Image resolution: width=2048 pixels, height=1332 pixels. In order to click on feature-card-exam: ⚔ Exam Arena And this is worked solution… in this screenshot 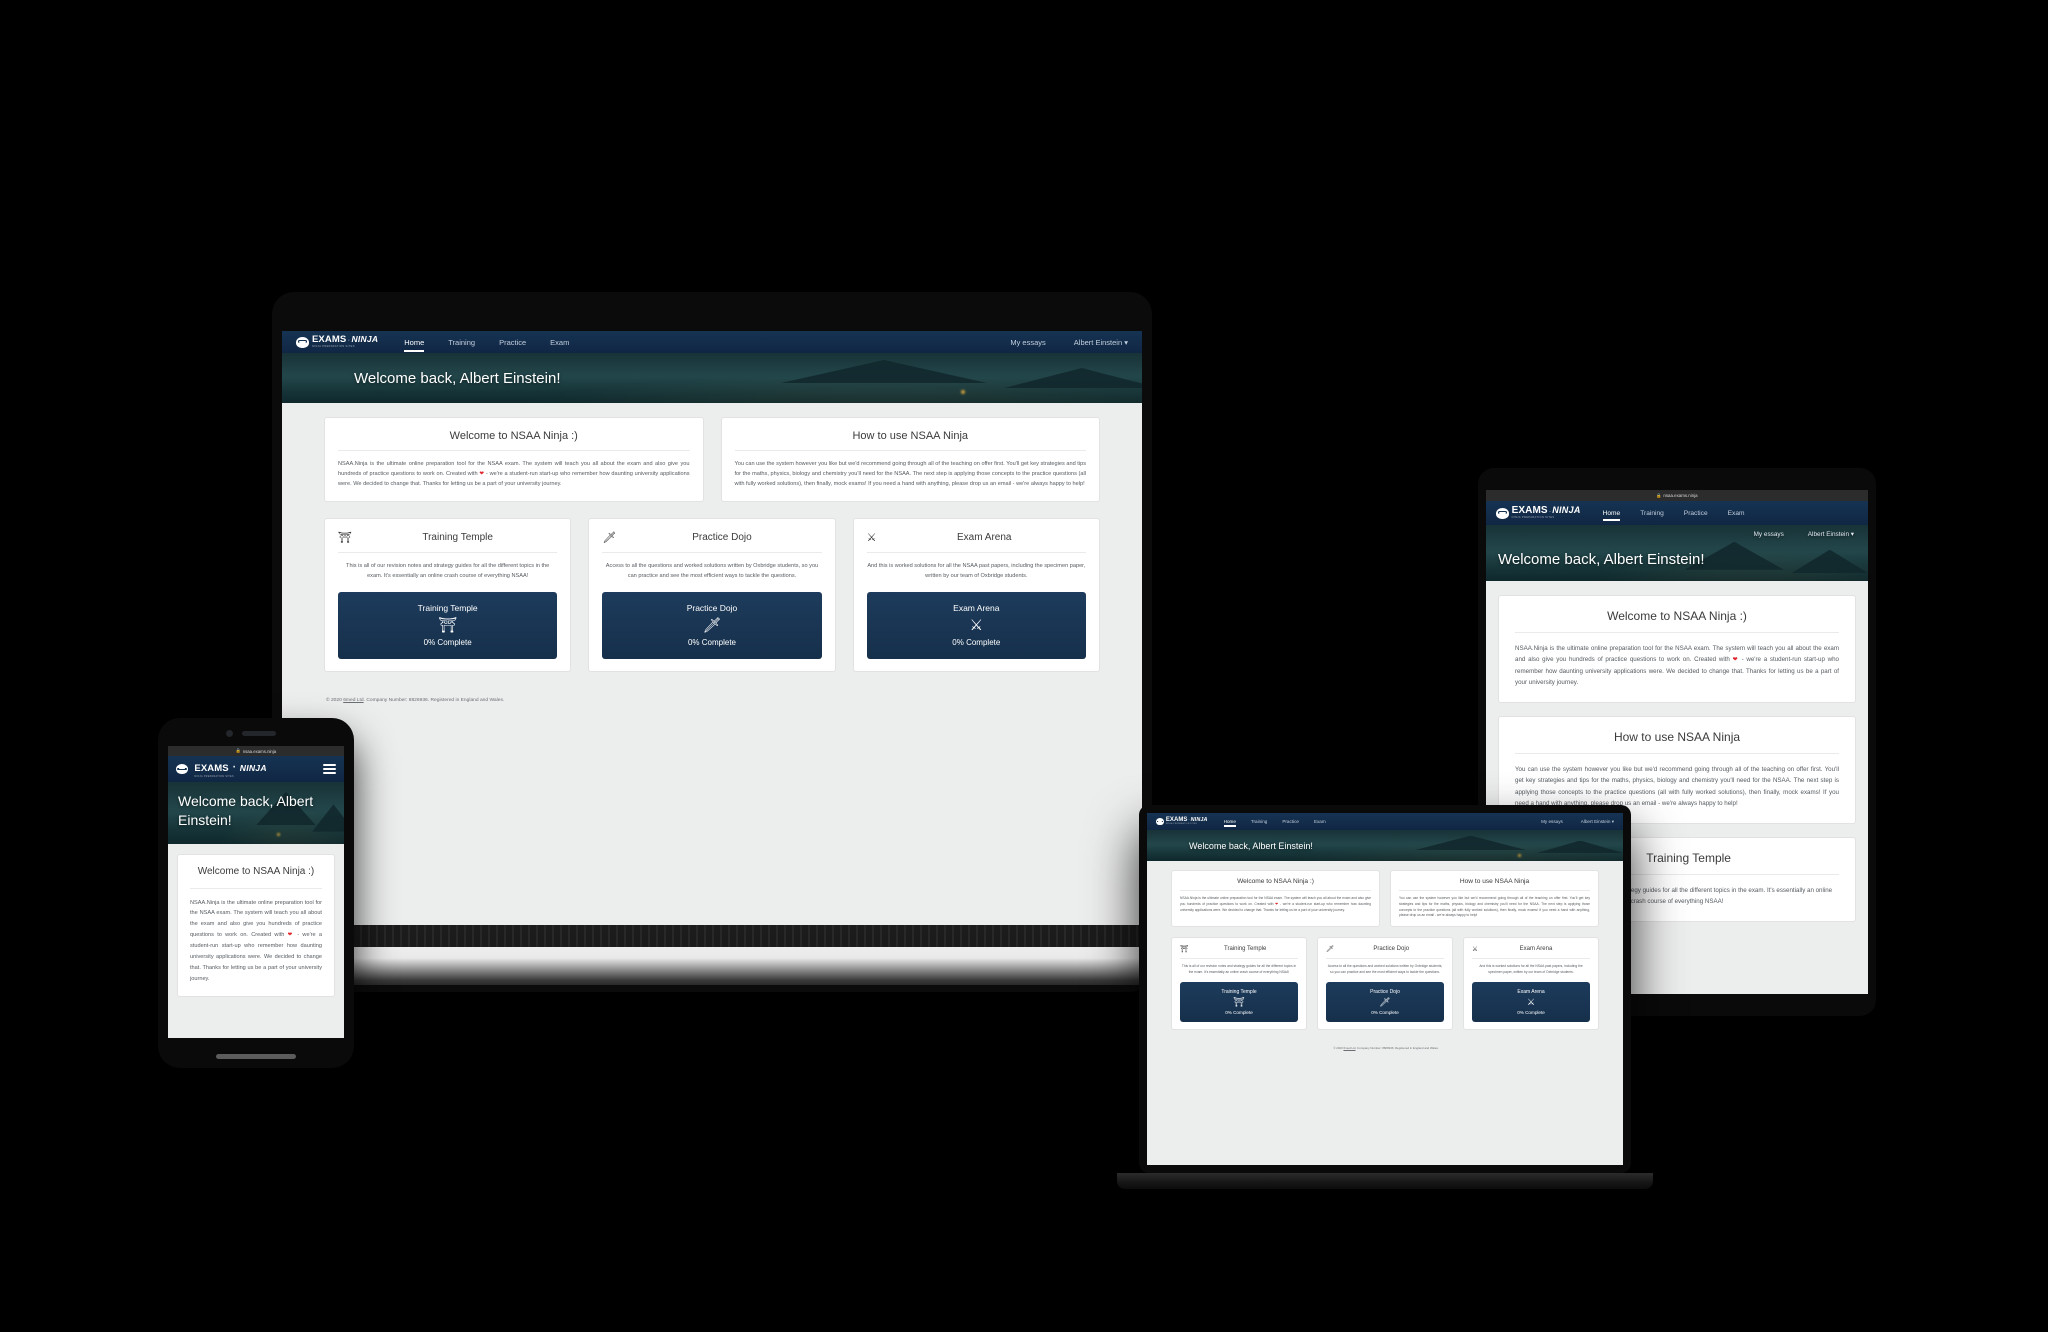, I will do `click(1531, 983)`.